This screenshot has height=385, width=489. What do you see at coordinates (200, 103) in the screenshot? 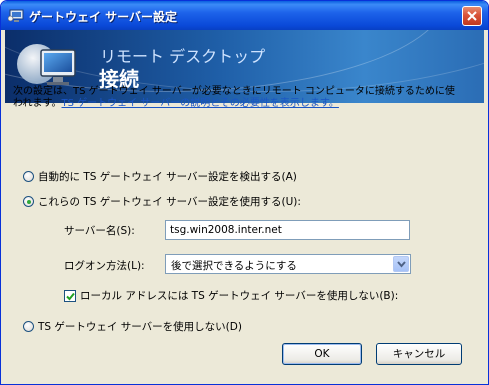
I see `gateway-help-link: TS ゲートウェイ サーバーの説明とその必要性を表示します。` at bounding box center [200, 103].